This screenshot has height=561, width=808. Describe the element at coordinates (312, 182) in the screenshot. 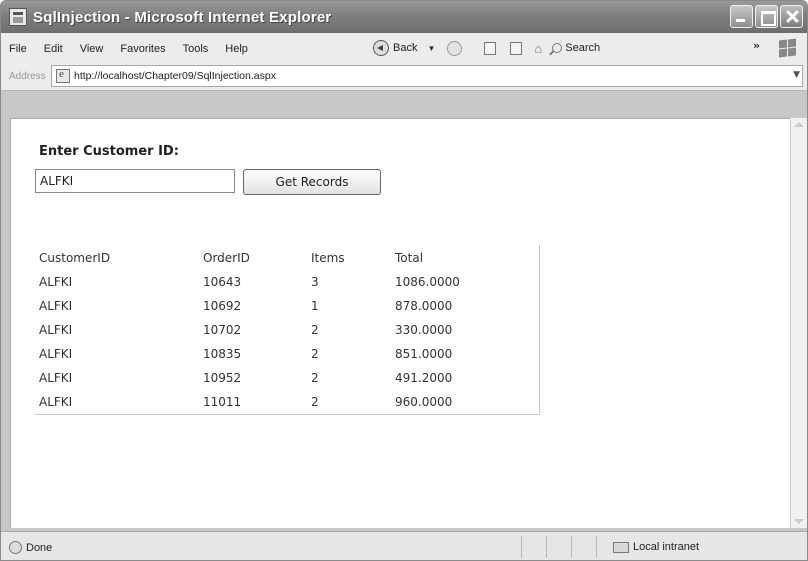

I see `get-records-button: Get Records` at that location.